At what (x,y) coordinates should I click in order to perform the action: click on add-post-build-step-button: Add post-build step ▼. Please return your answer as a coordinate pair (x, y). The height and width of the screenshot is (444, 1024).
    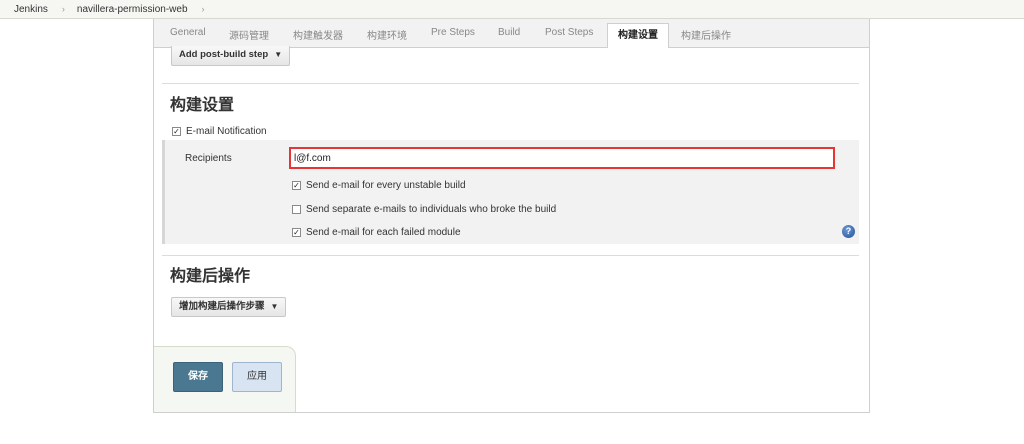
    Looking at the image, I should click on (231, 56).